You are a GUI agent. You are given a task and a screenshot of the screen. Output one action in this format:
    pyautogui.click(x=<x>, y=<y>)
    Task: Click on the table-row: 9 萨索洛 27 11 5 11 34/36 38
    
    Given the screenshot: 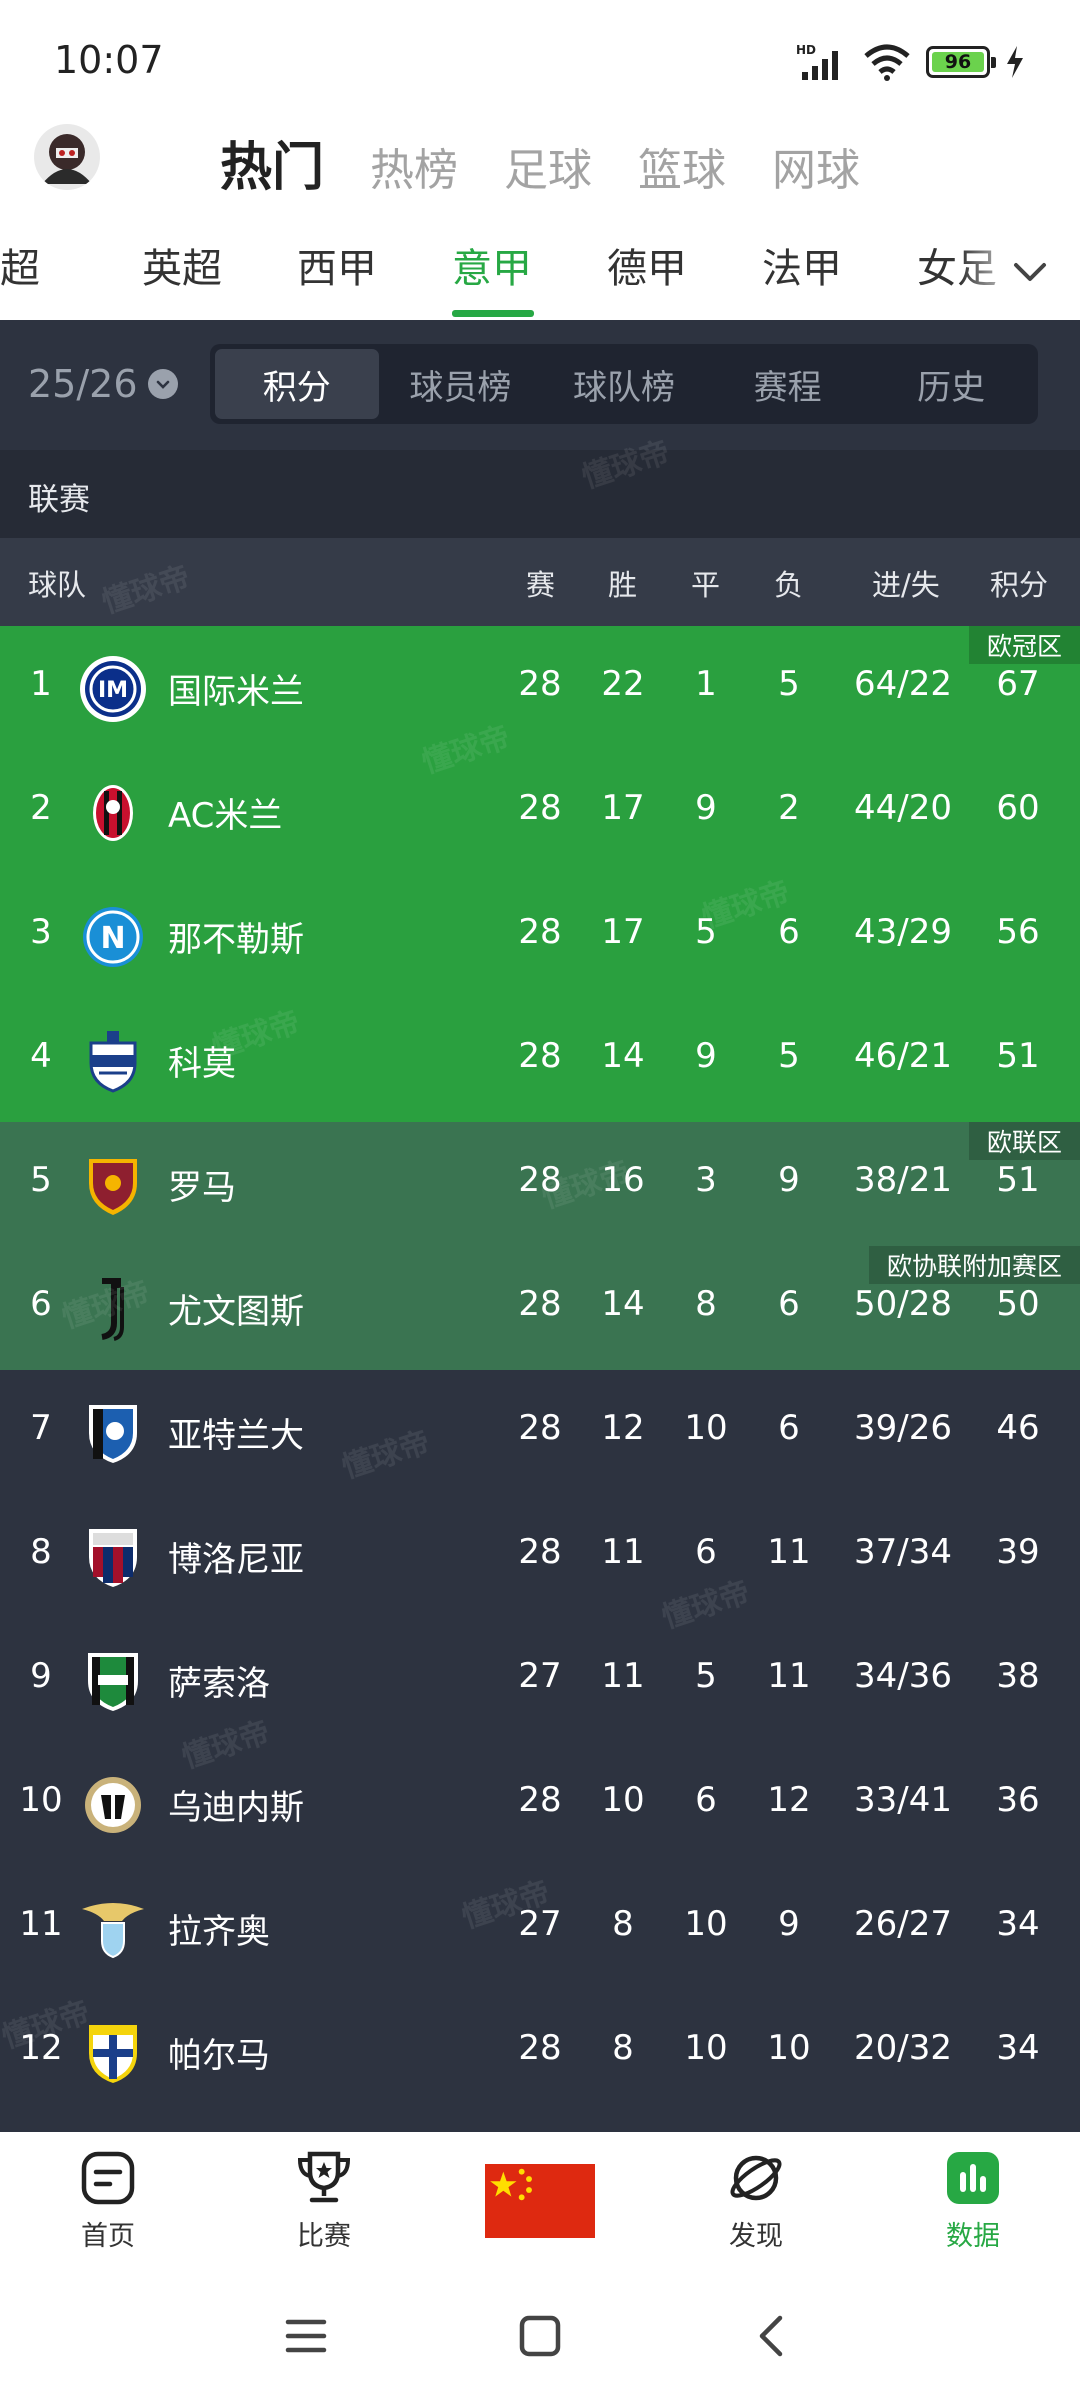 What is the action you would take?
    pyautogui.click(x=540, y=1680)
    